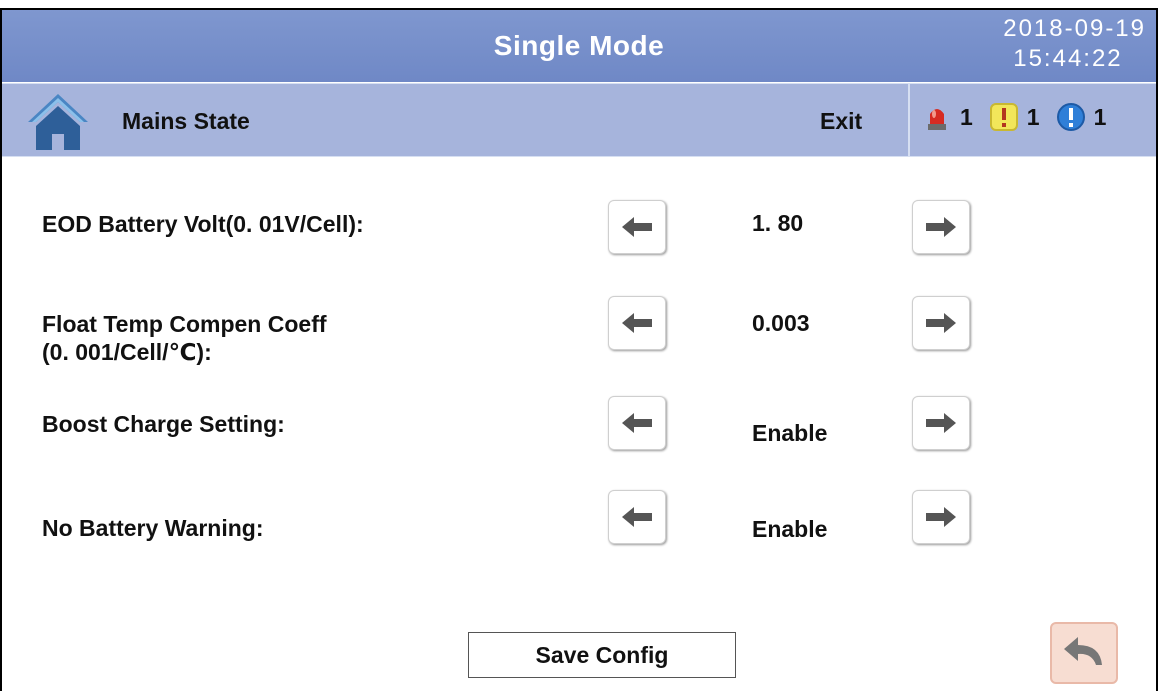  Describe the element at coordinates (1022, 117) in the screenshot. I see `alarm-summary: 1 1 1` at that location.